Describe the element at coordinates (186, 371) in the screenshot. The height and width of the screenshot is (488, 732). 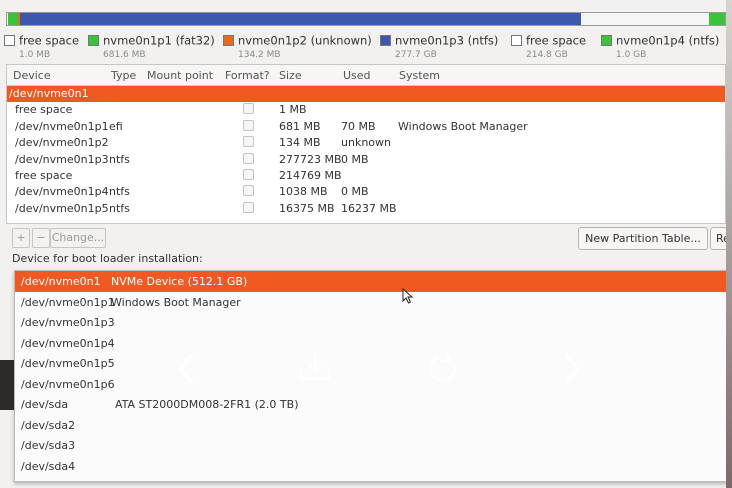
I see `previous-icon` at that location.